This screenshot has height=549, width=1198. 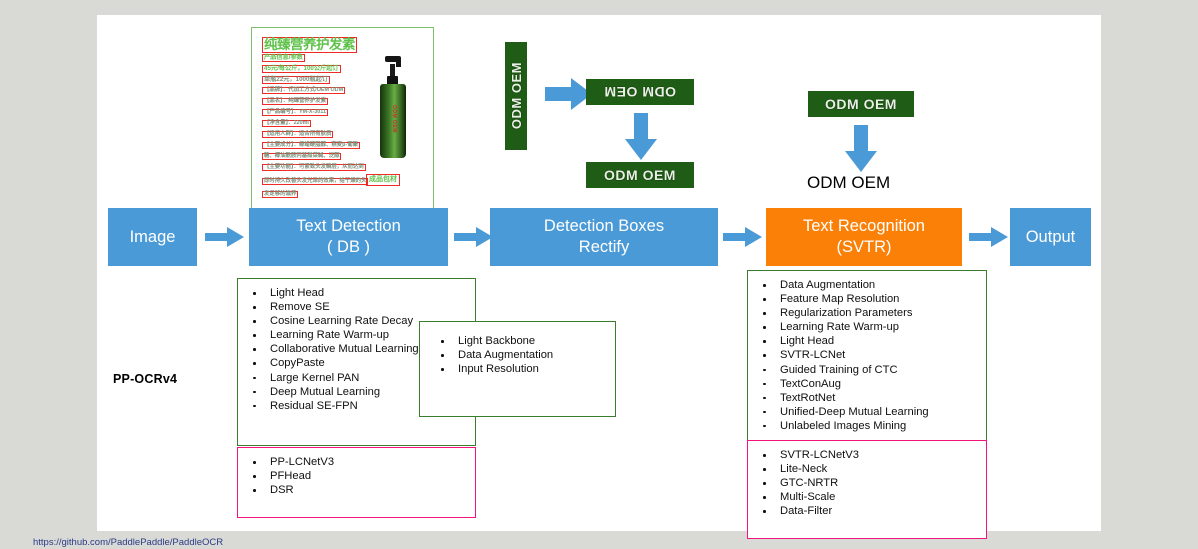 I want to click on list-item: DSR, so click(x=356, y=490).